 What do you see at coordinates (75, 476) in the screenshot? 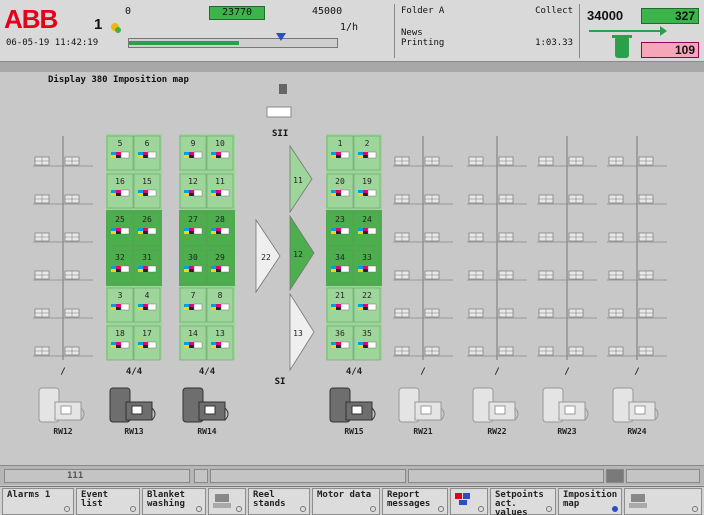
I see `status-indicator: 111` at bounding box center [75, 476].